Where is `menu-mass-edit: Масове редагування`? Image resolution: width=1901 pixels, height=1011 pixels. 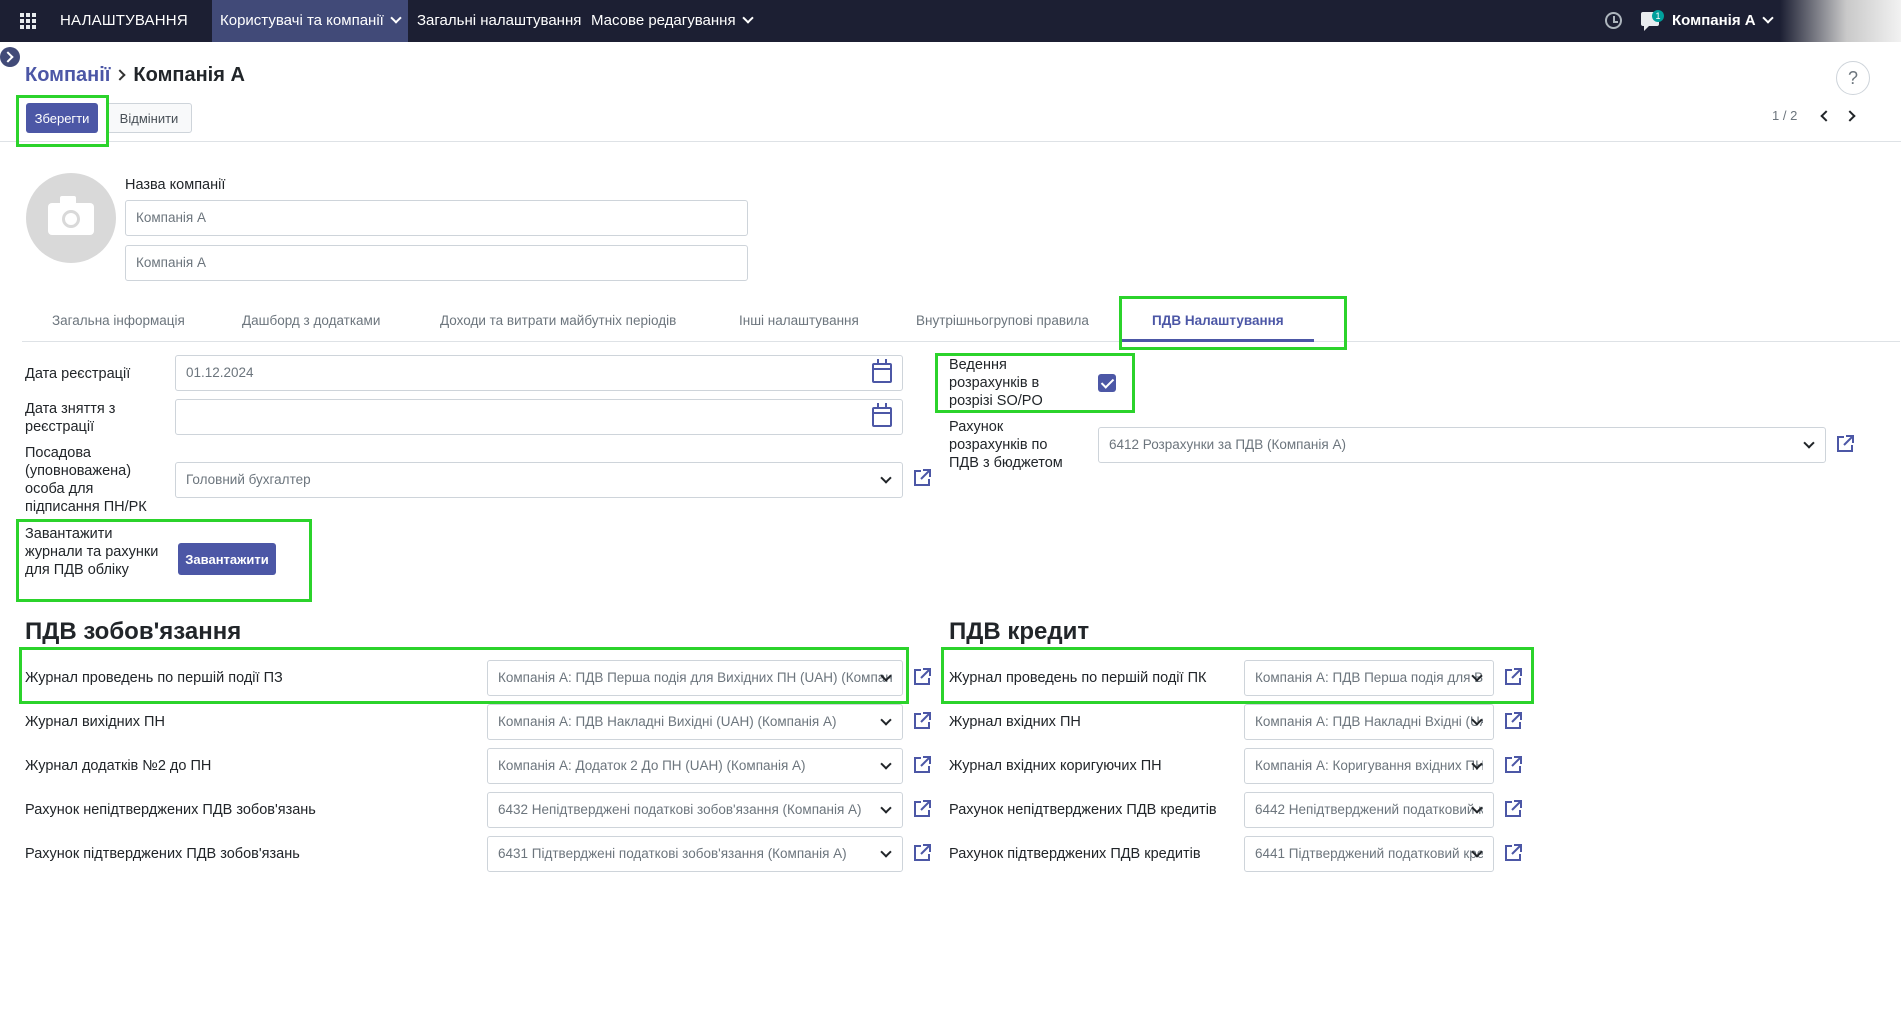
menu-mass-edit: Масове редагування is located at coordinates (671, 21).